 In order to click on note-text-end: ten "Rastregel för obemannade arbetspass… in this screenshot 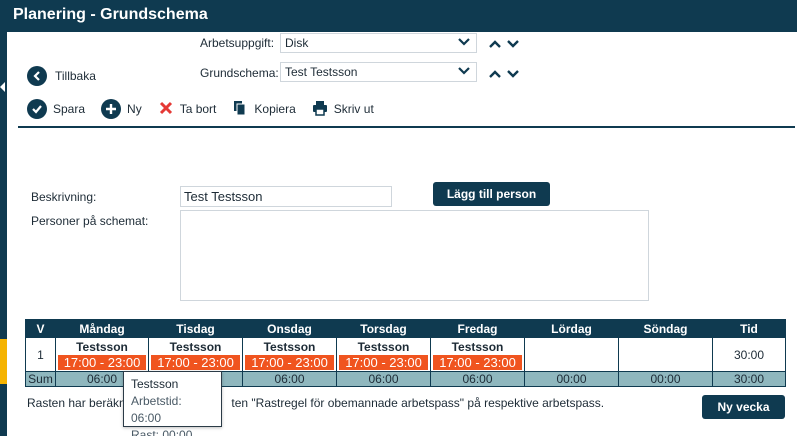, I will do `click(418, 403)`.